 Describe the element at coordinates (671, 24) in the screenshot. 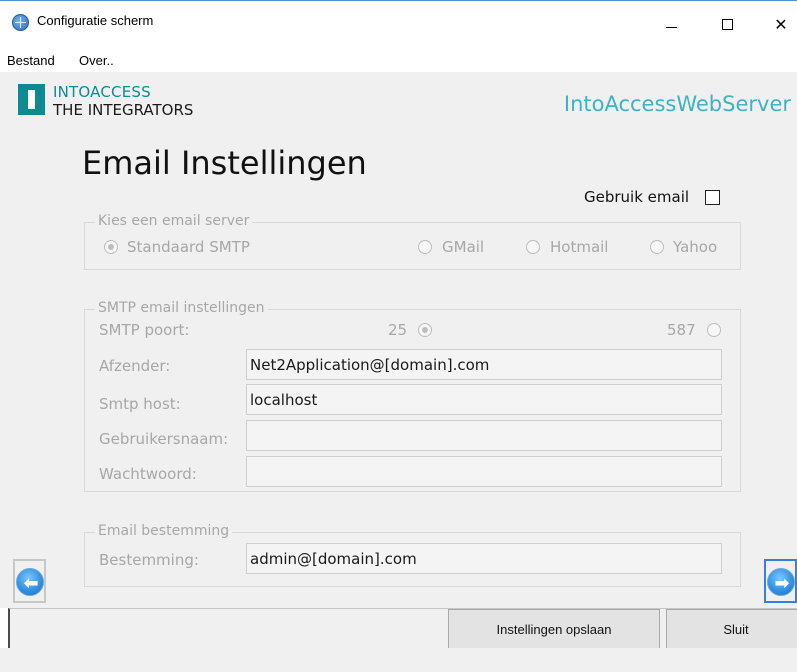

I see `minimize-button` at that location.